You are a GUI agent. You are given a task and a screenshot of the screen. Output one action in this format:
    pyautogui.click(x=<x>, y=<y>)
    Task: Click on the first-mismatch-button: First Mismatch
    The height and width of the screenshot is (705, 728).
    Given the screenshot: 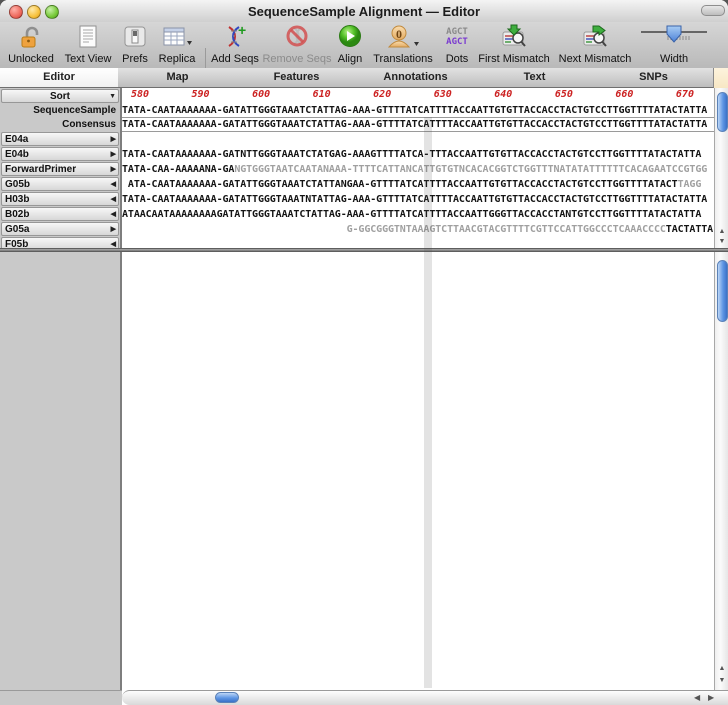 What is the action you would take?
    pyautogui.click(x=514, y=45)
    